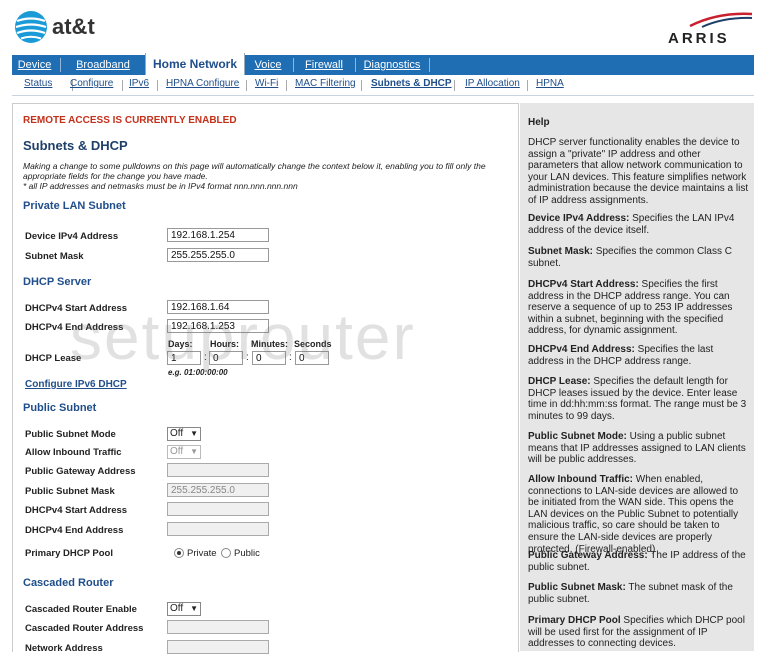 Image resolution: width=768 pixels, height=654 pixels. Describe the element at coordinates (218, 326) in the screenshot. I see `dhcp-end-input: 192.168.1.253` at that location.